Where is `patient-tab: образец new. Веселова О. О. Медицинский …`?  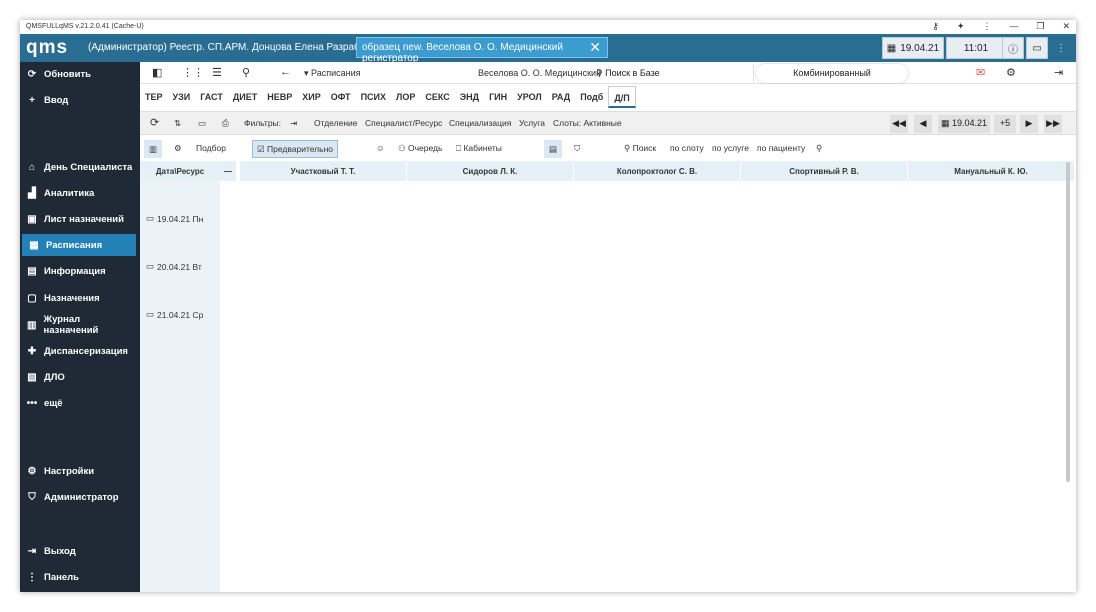 patient-tab: образец new. Веселова О. О. Медицинский … is located at coordinates (482, 50).